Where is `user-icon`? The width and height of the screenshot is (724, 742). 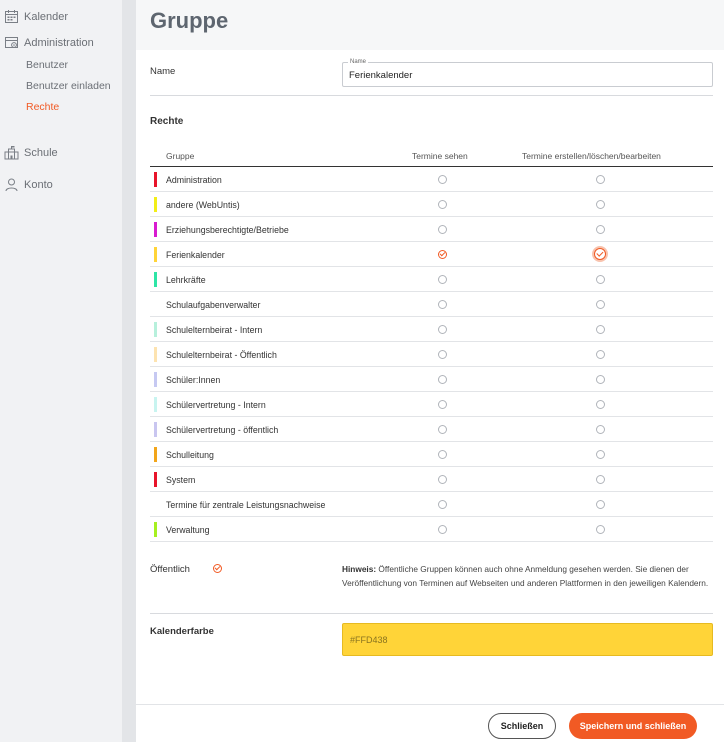 user-icon is located at coordinates (11, 184).